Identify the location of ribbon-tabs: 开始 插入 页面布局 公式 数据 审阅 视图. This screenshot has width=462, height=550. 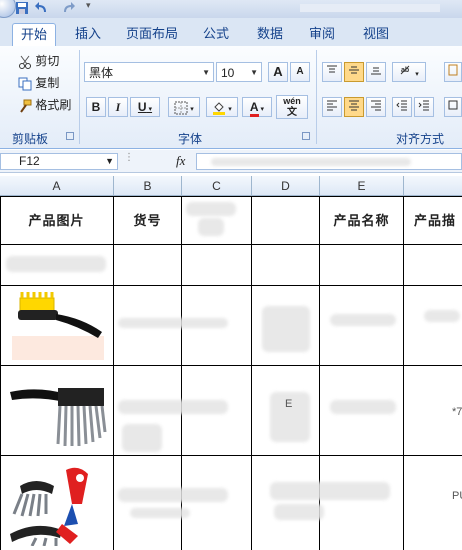
(231, 32).